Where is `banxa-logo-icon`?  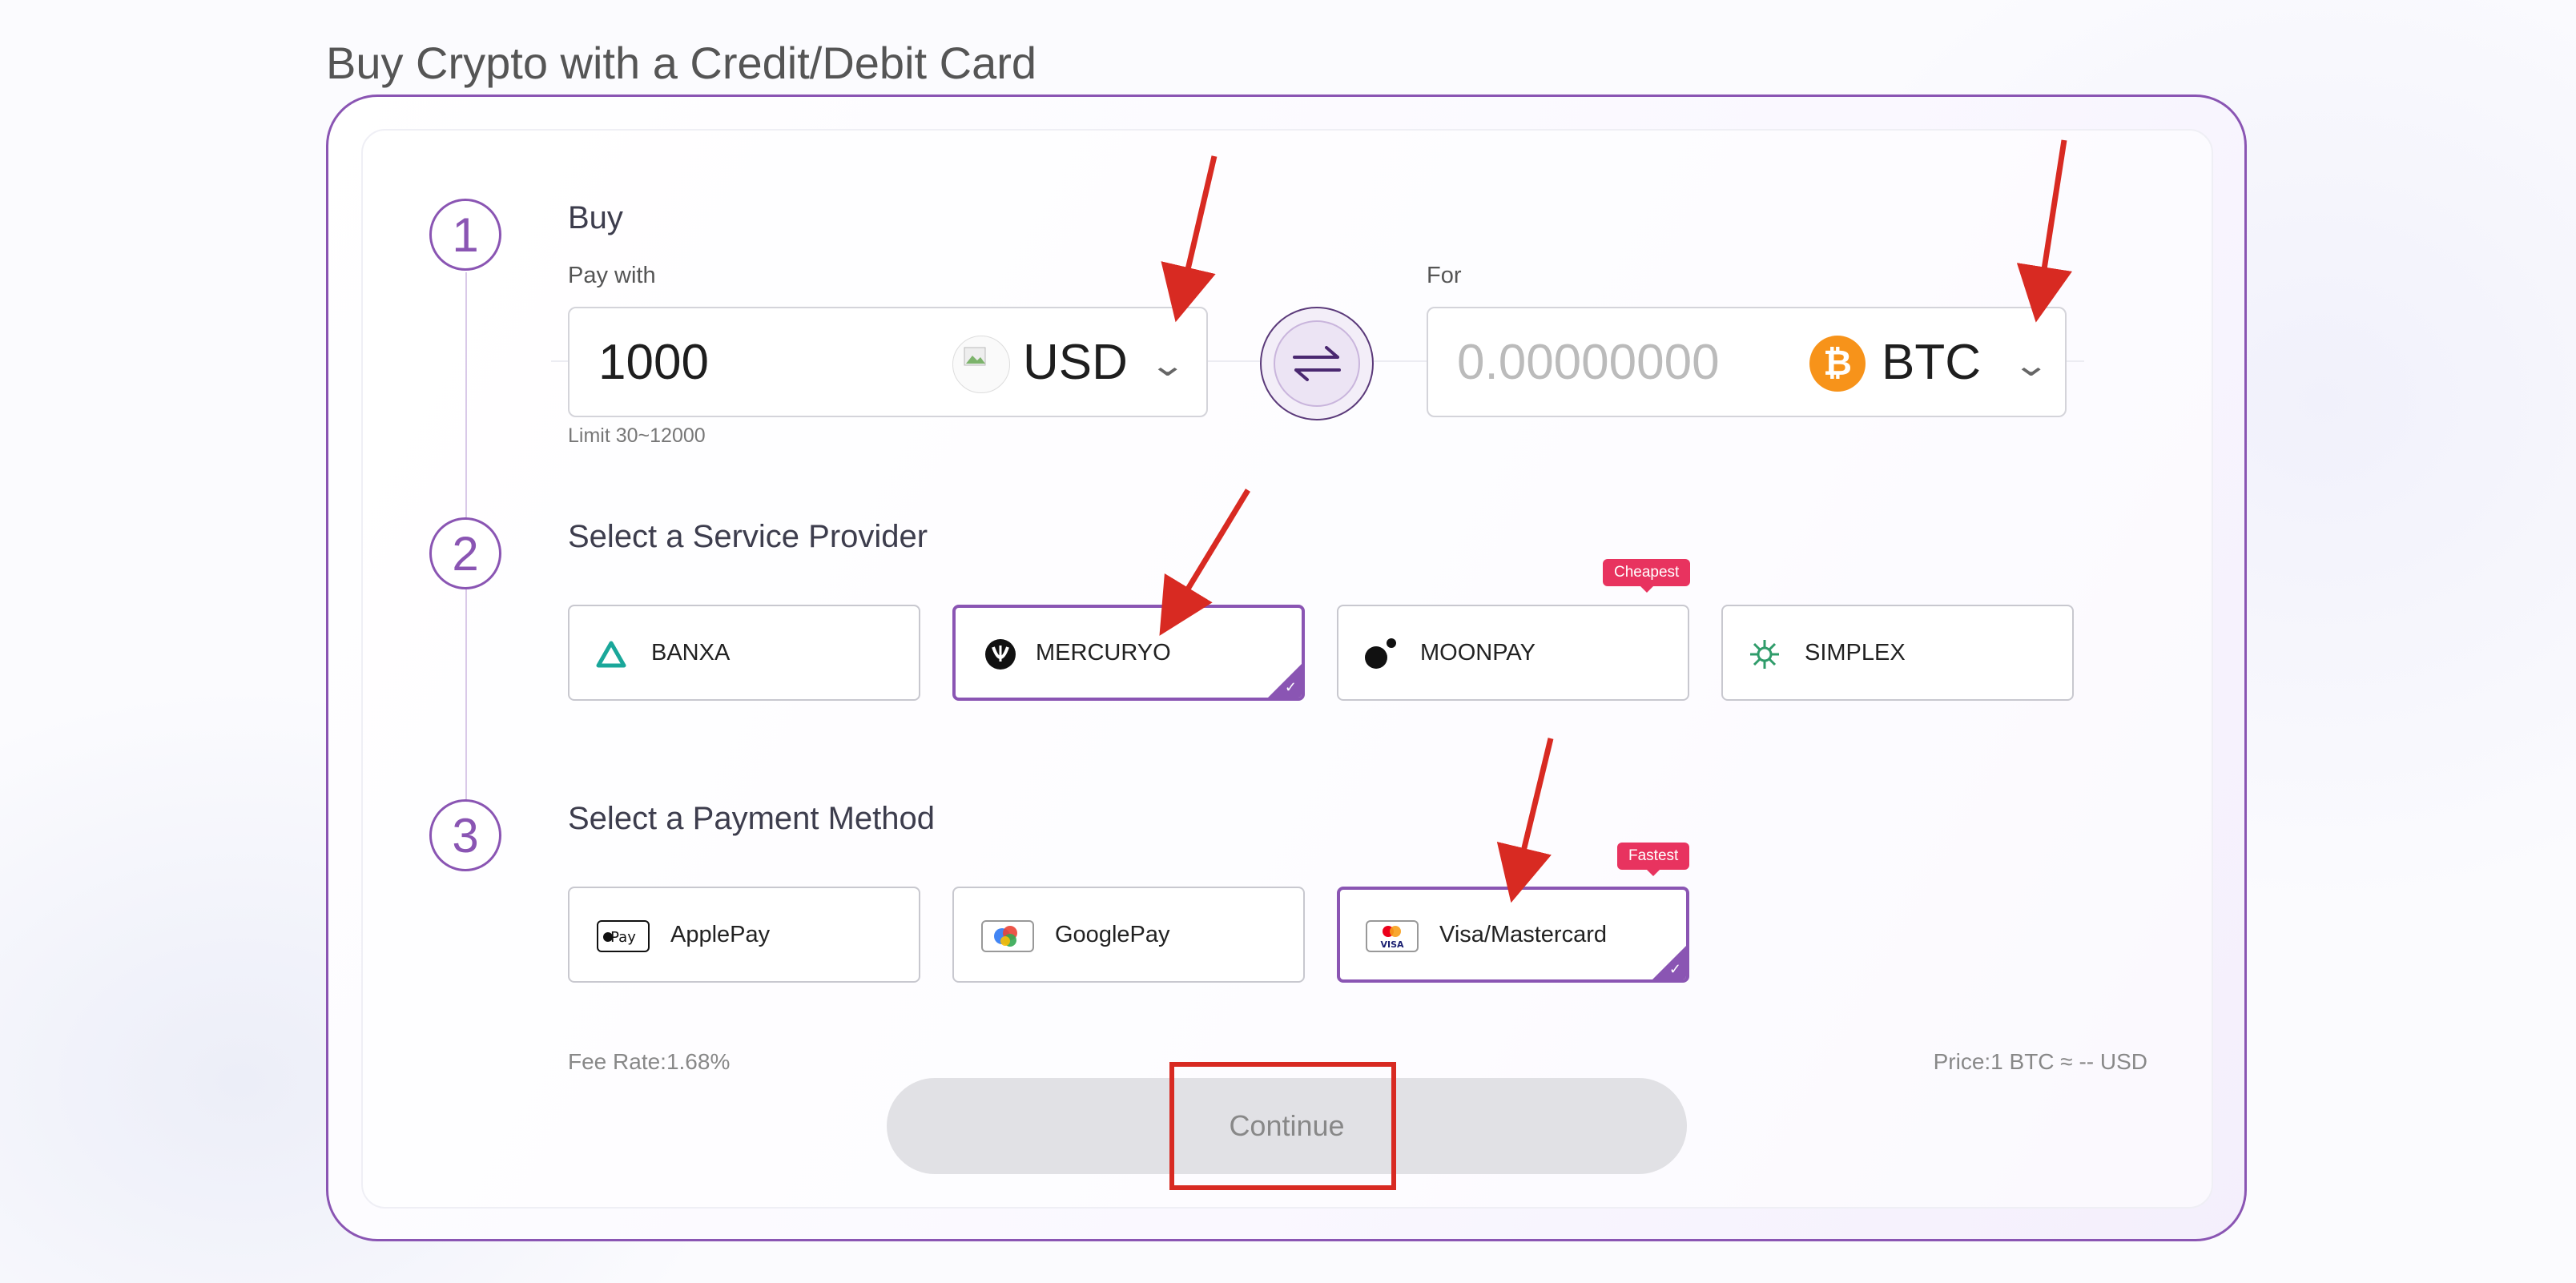 banxa-logo-icon is located at coordinates (611, 654).